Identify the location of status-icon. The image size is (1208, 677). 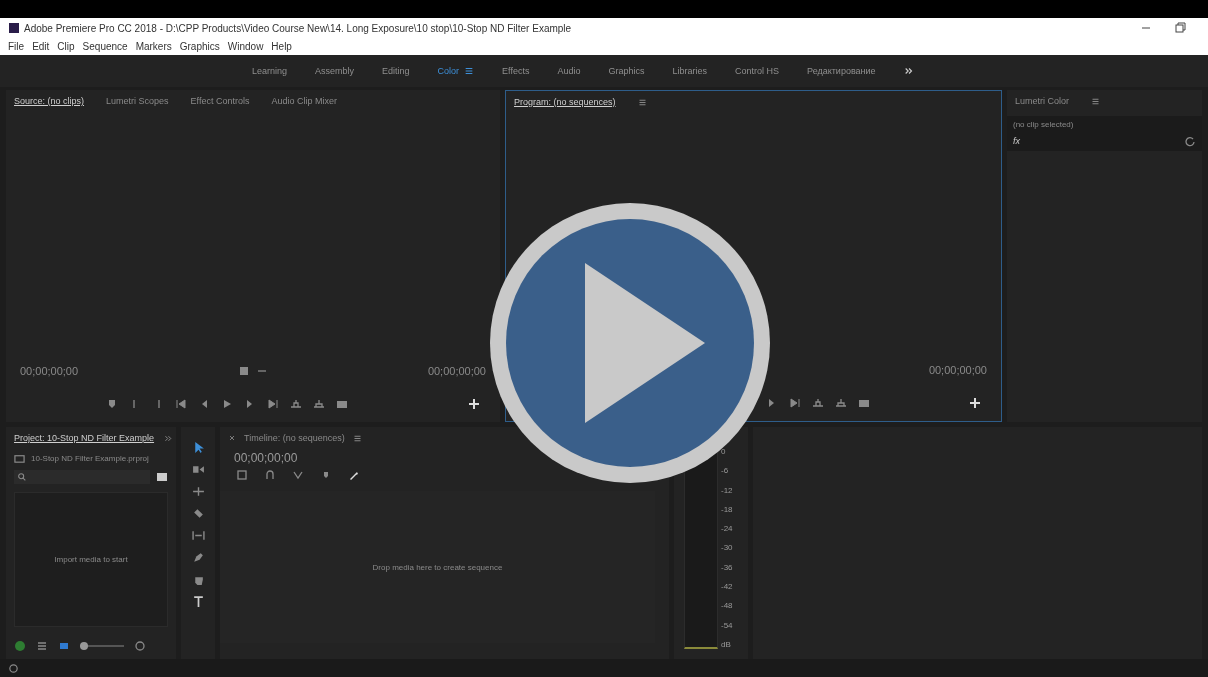
(13, 668).